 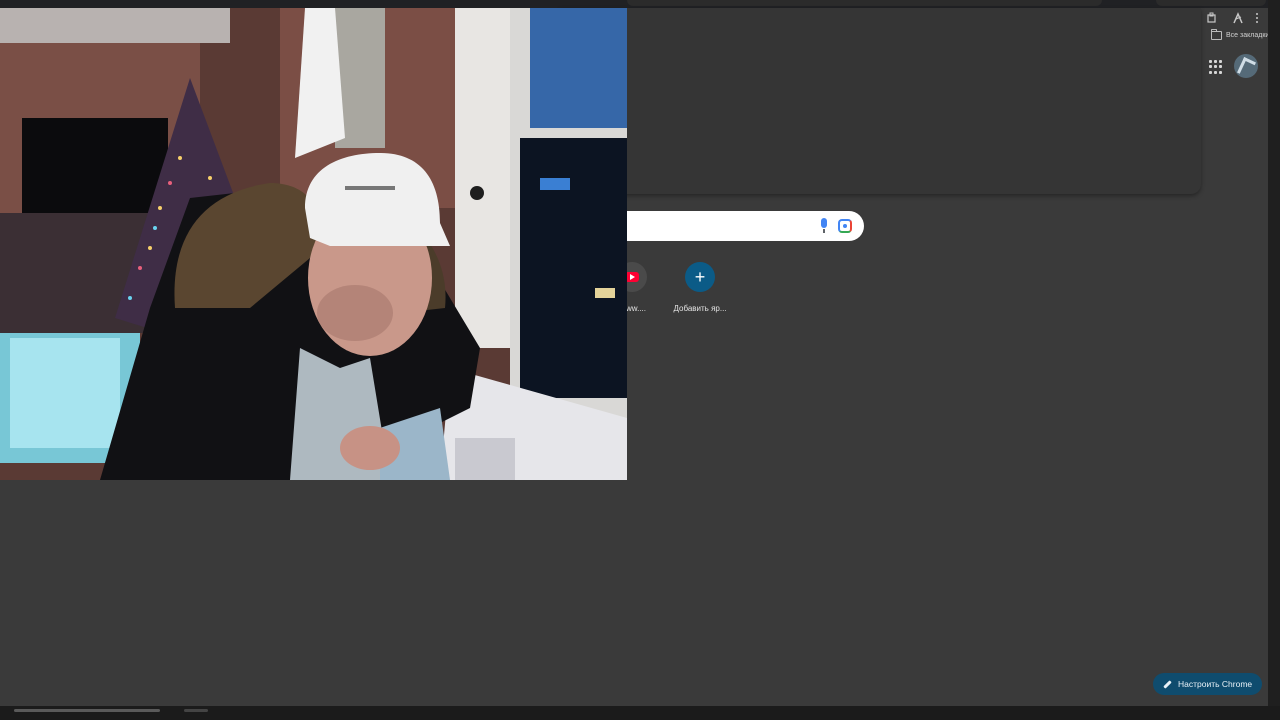 I want to click on all-bookmarks-button: Все закладки, so click(x=1240, y=34).